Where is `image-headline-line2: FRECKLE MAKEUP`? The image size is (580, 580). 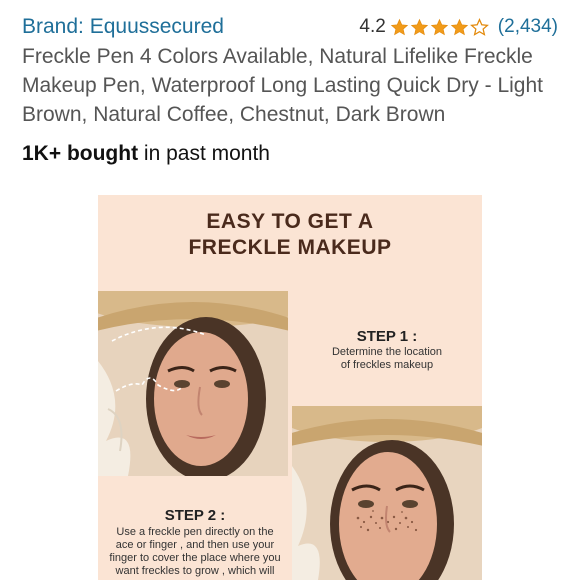
image-headline-line2: FRECKLE MAKEUP is located at coordinates (290, 247).